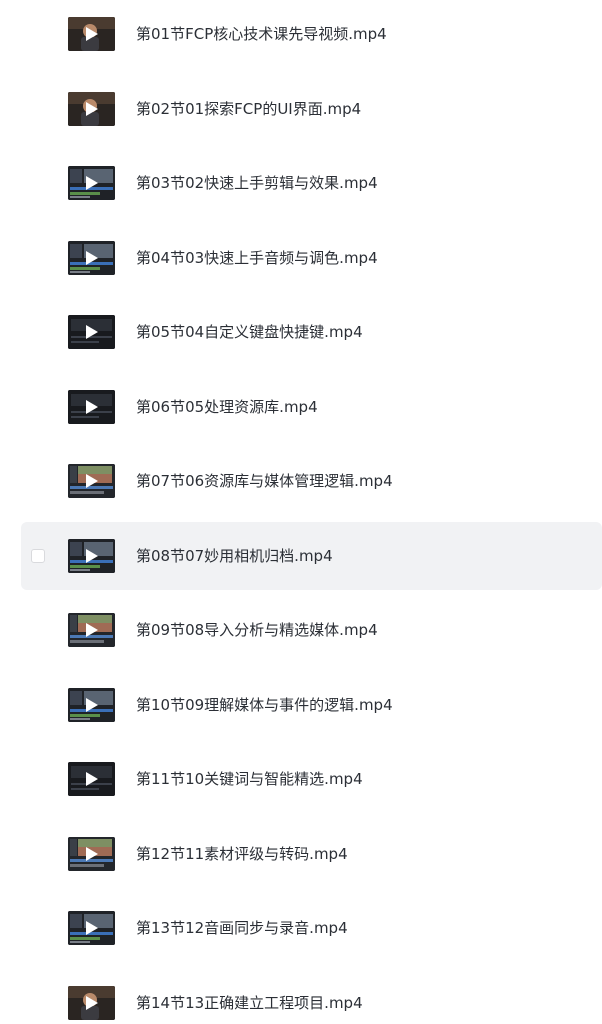 This screenshot has width=602, height=1024. I want to click on file-row: 第08节07妙用相机归档.mp4, so click(311, 555).